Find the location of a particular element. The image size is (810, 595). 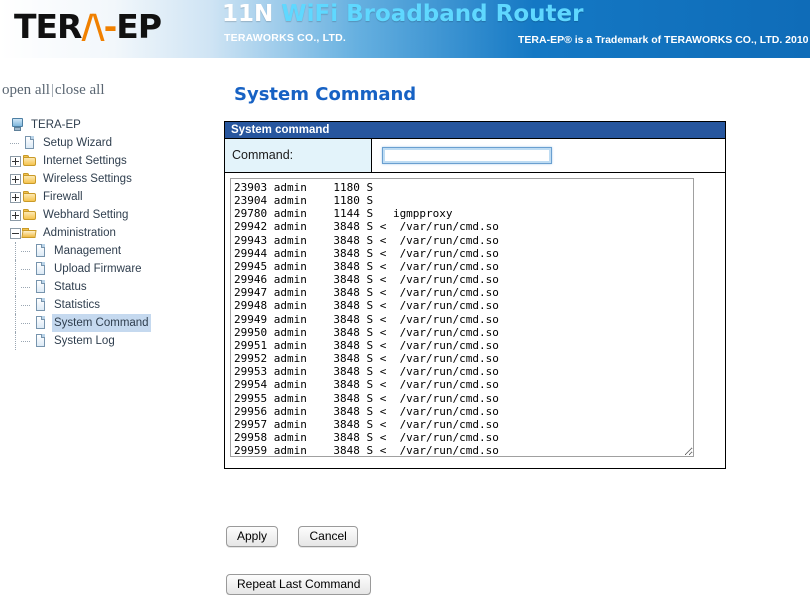

computer-icon is located at coordinates (17, 125).